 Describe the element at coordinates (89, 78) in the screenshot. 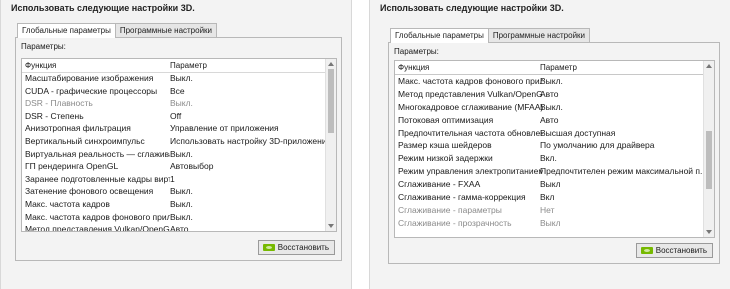

I see `feature-name: Масштабирование изображения` at that location.